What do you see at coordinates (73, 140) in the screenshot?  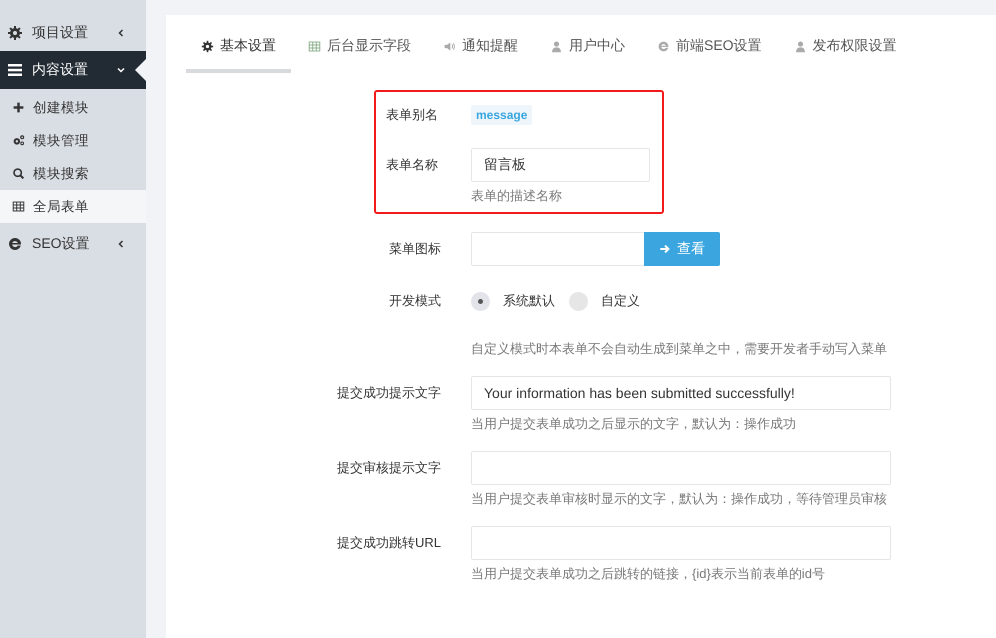 I see `sidebar-subitem: 模块管理` at bounding box center [73, 140].